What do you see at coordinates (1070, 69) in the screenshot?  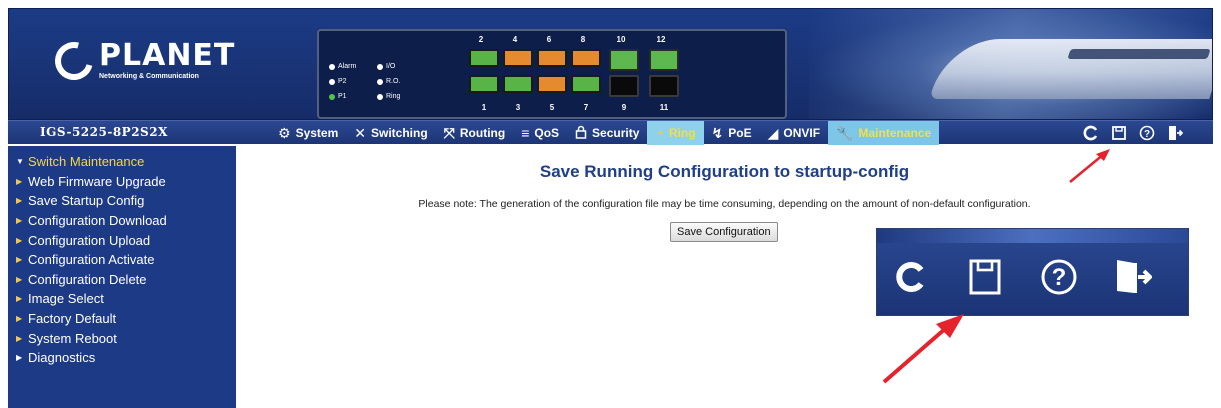 I see `train-image` at bounding box center [1070, 69].